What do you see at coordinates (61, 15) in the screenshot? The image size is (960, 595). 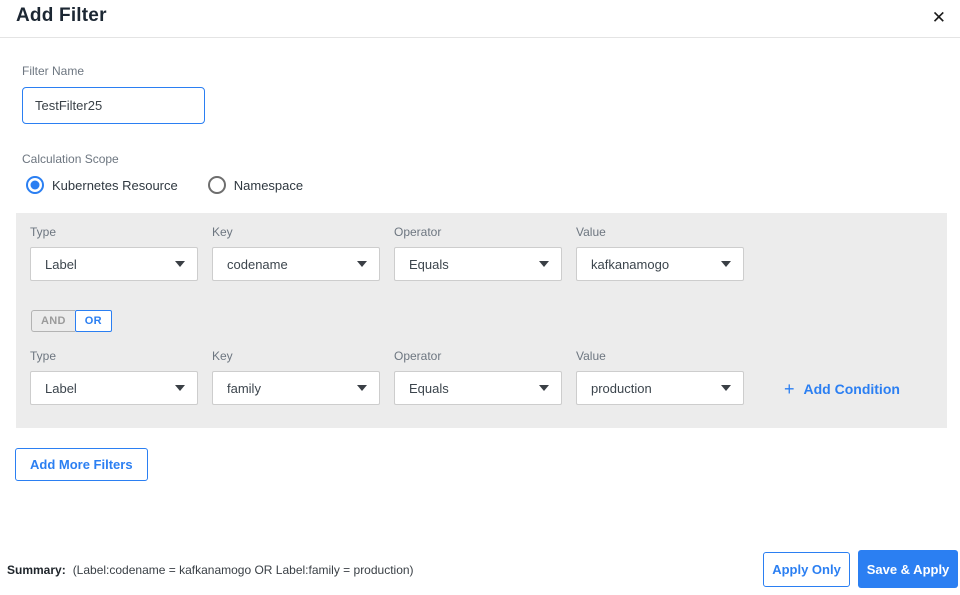 I see `dialog-title: Add Filter` at bounding box center [61, 15].